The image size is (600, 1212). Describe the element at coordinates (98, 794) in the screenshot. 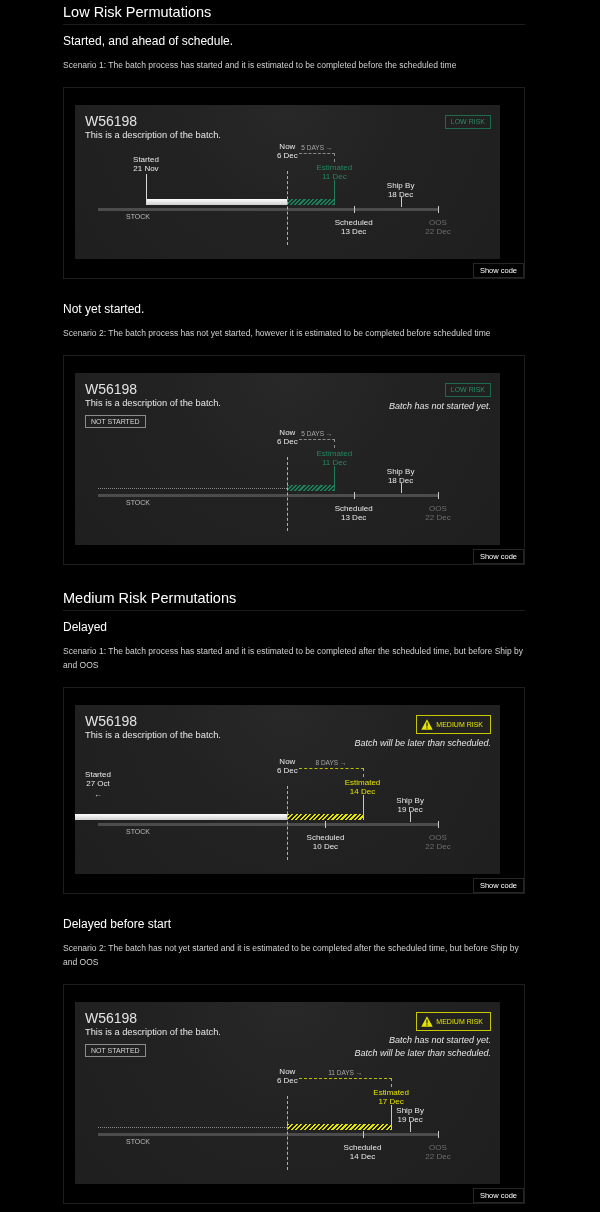

I see `left-arrow-icon: ←` at that location.